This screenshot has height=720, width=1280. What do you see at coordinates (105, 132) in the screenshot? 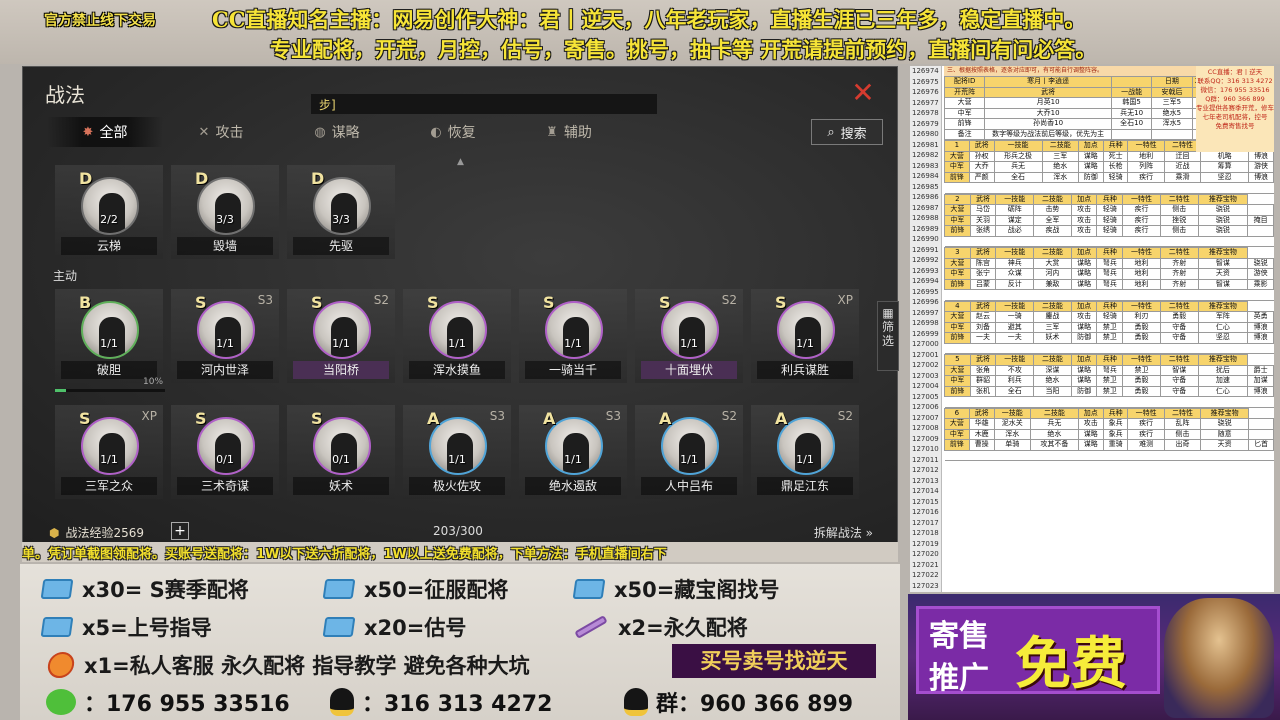
I see `tab-all: ✸ 全部` at bounding box center [105, 132].